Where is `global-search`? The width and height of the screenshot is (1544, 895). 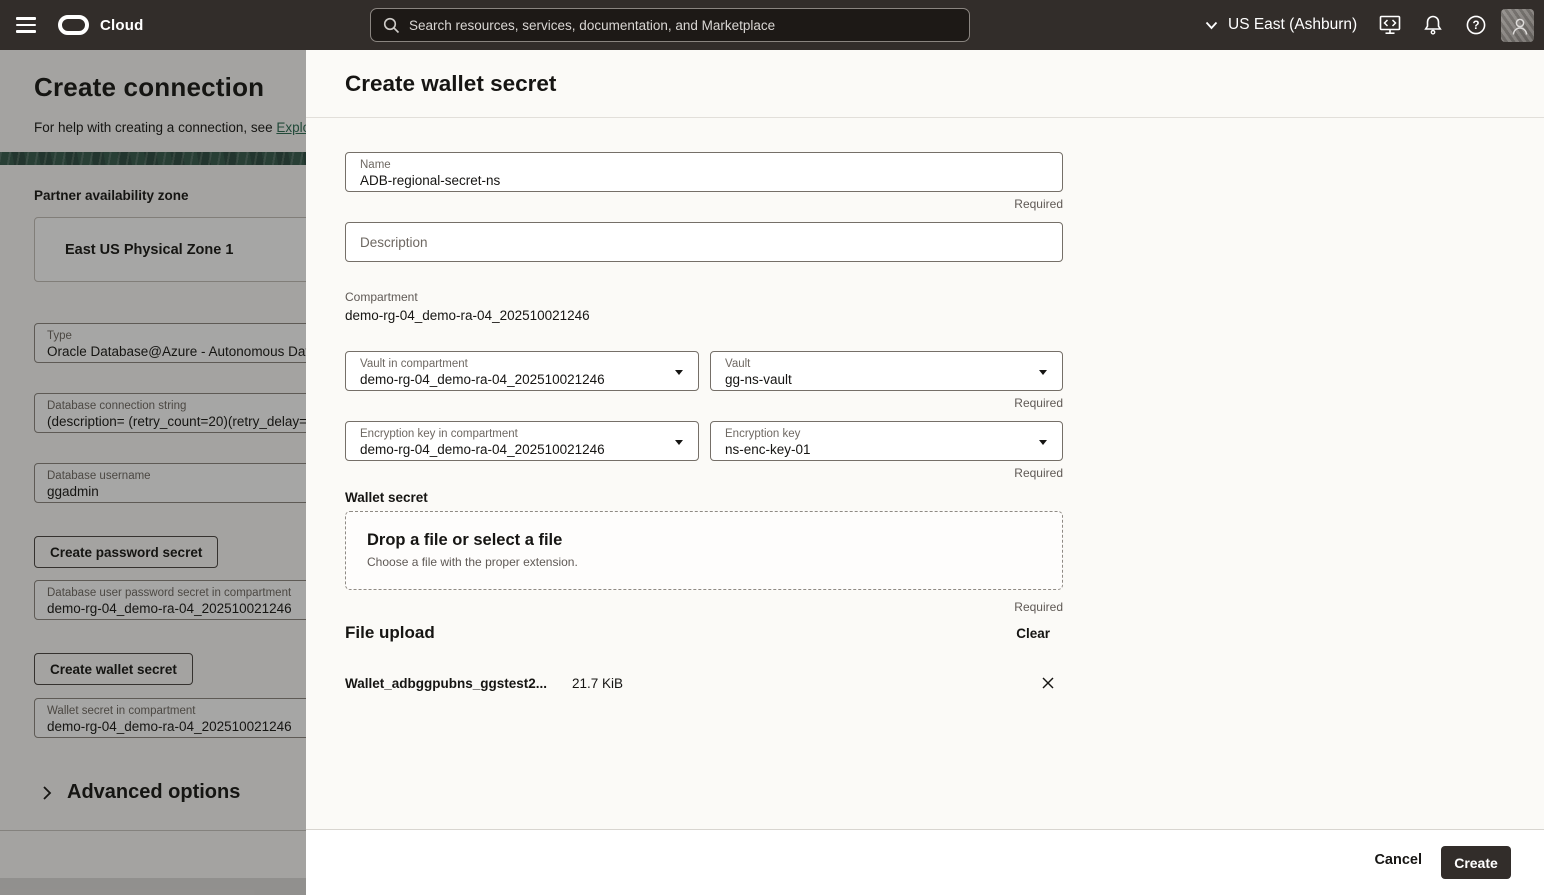 global-search is located at coordinates (670, 25).